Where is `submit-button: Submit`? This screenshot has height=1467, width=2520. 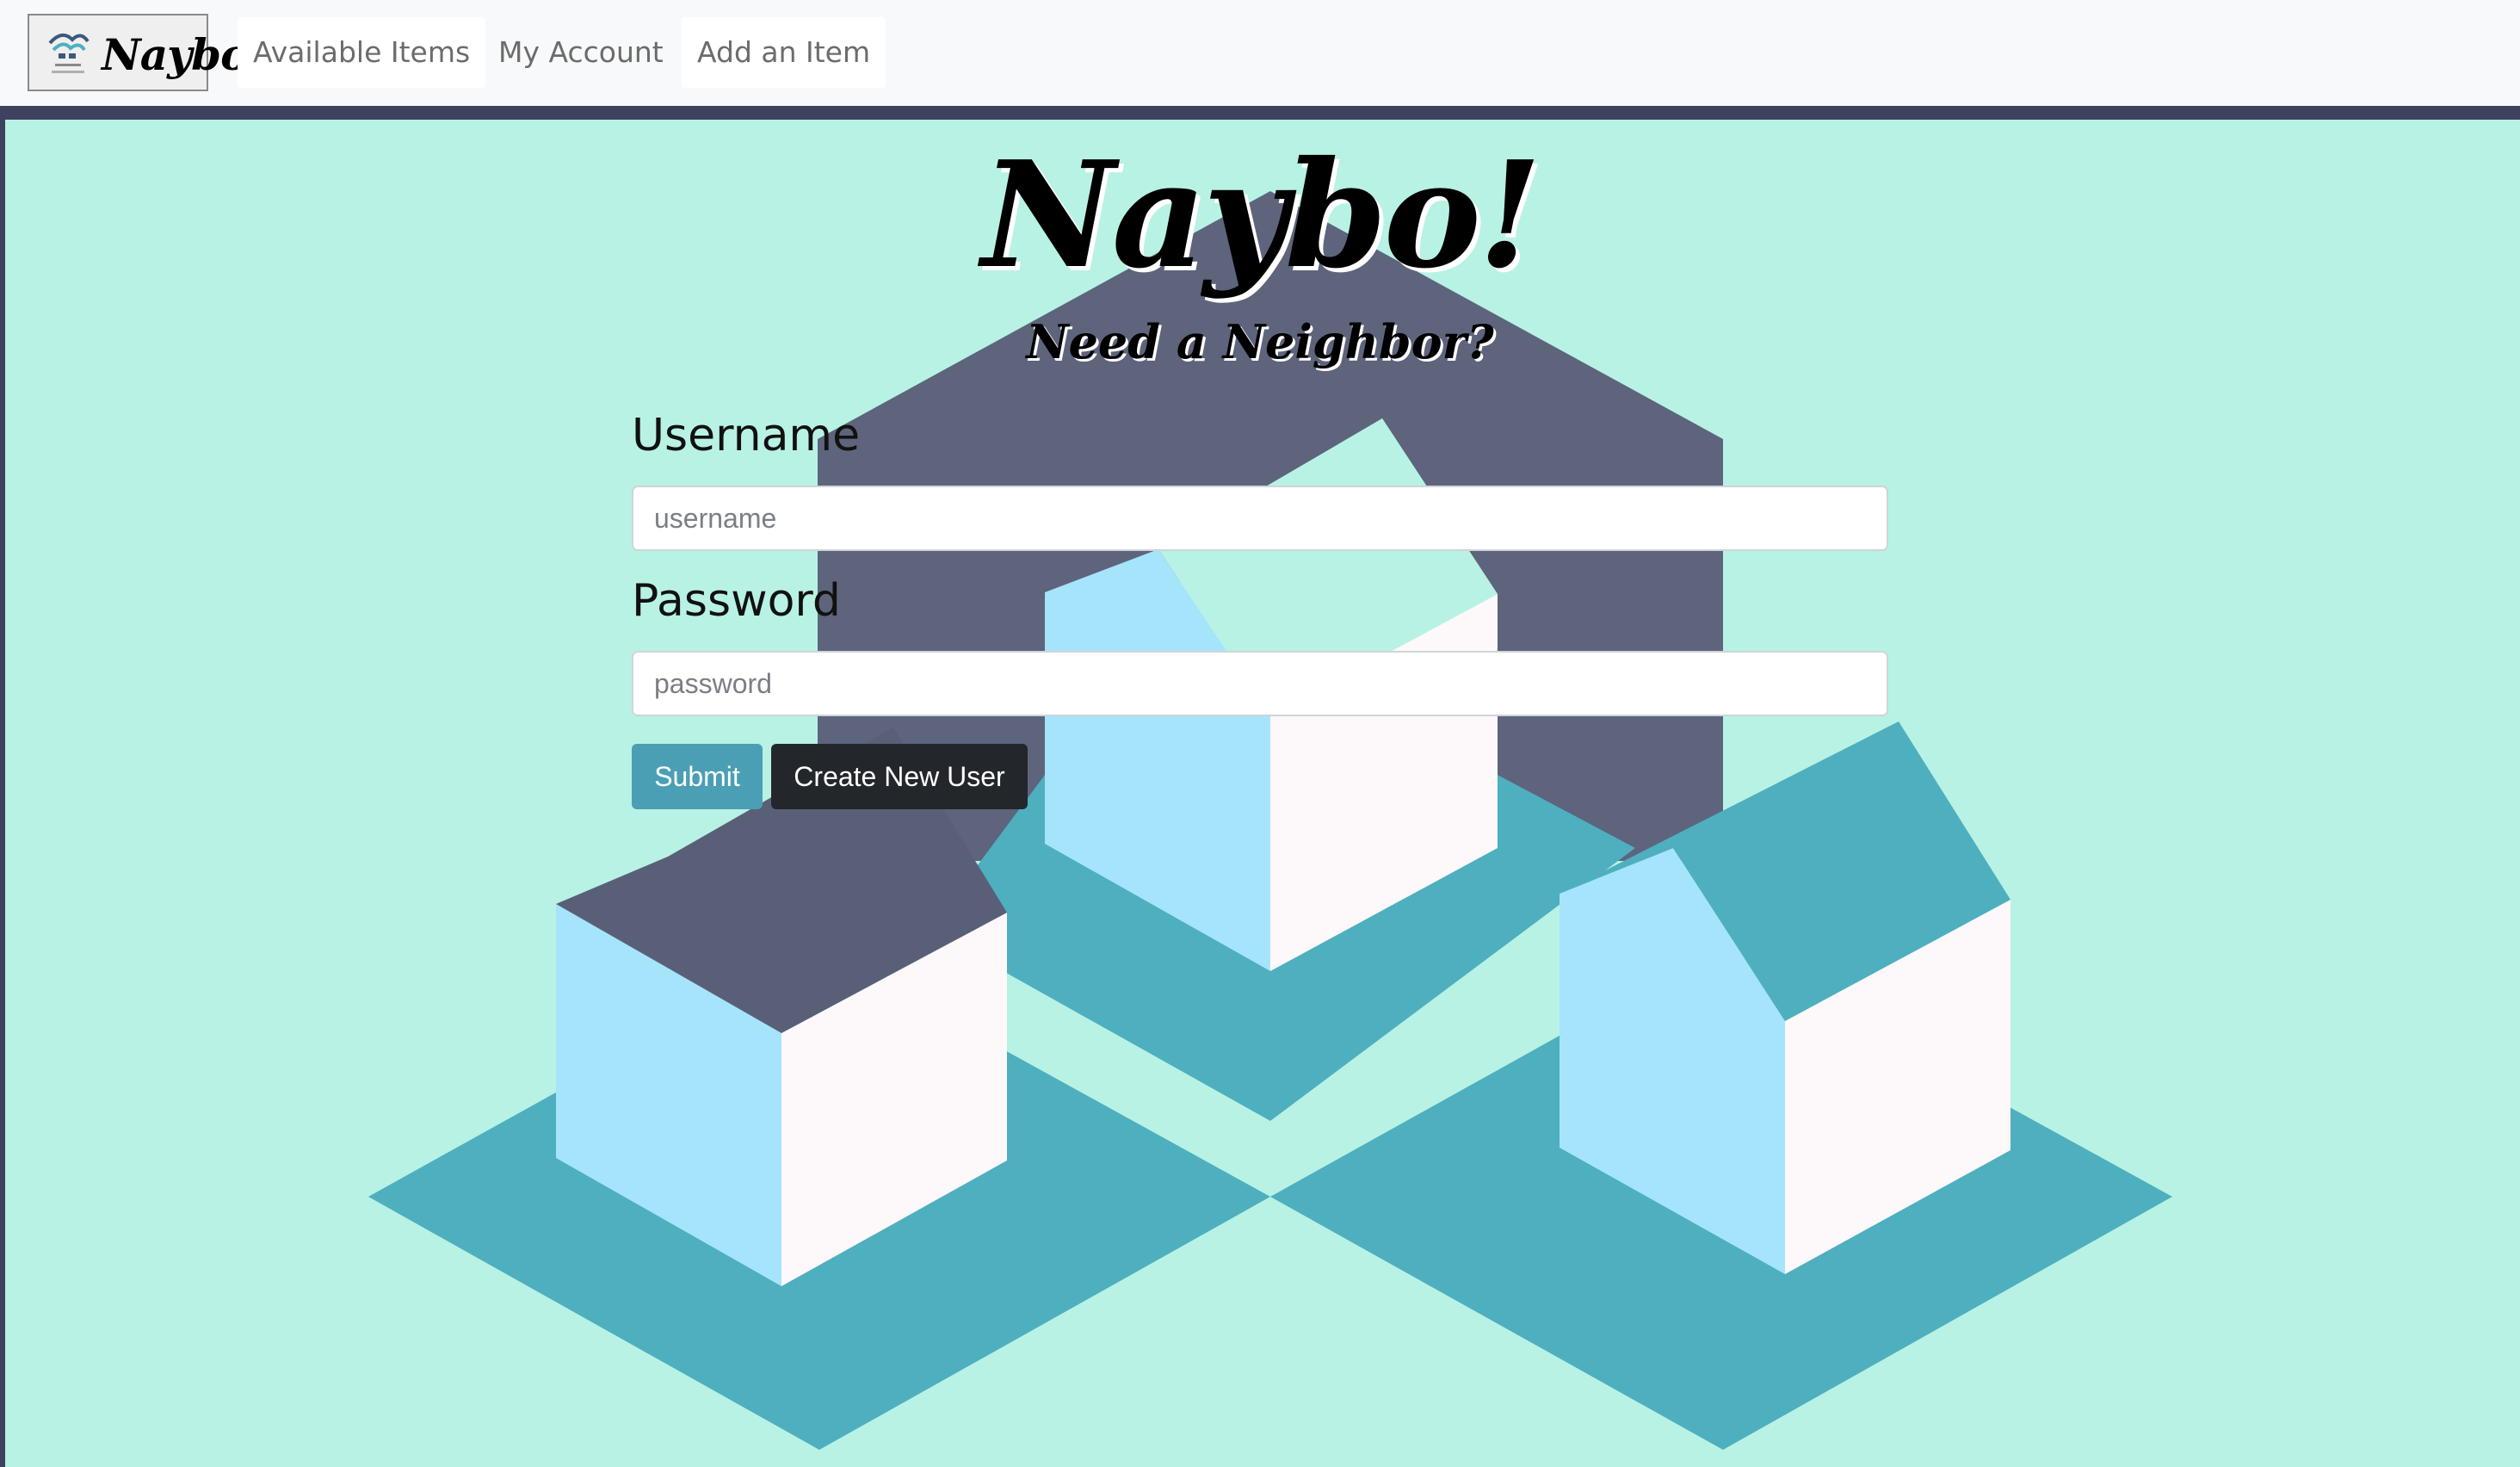 submit-button: Submit is located at coordinates (697, 776).